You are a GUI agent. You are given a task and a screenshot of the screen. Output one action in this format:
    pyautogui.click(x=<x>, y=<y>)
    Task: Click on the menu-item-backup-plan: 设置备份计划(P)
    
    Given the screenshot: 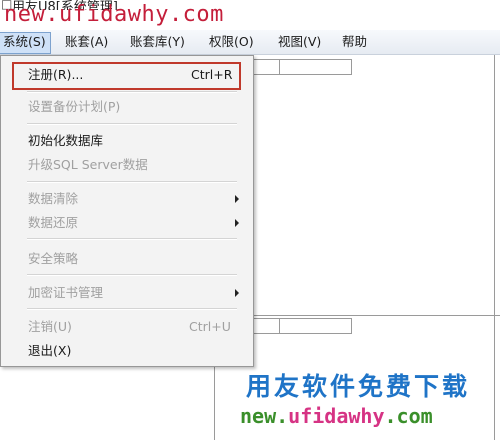 What is the action you would take?
    pyautogui.click(x=74, y=107)
    